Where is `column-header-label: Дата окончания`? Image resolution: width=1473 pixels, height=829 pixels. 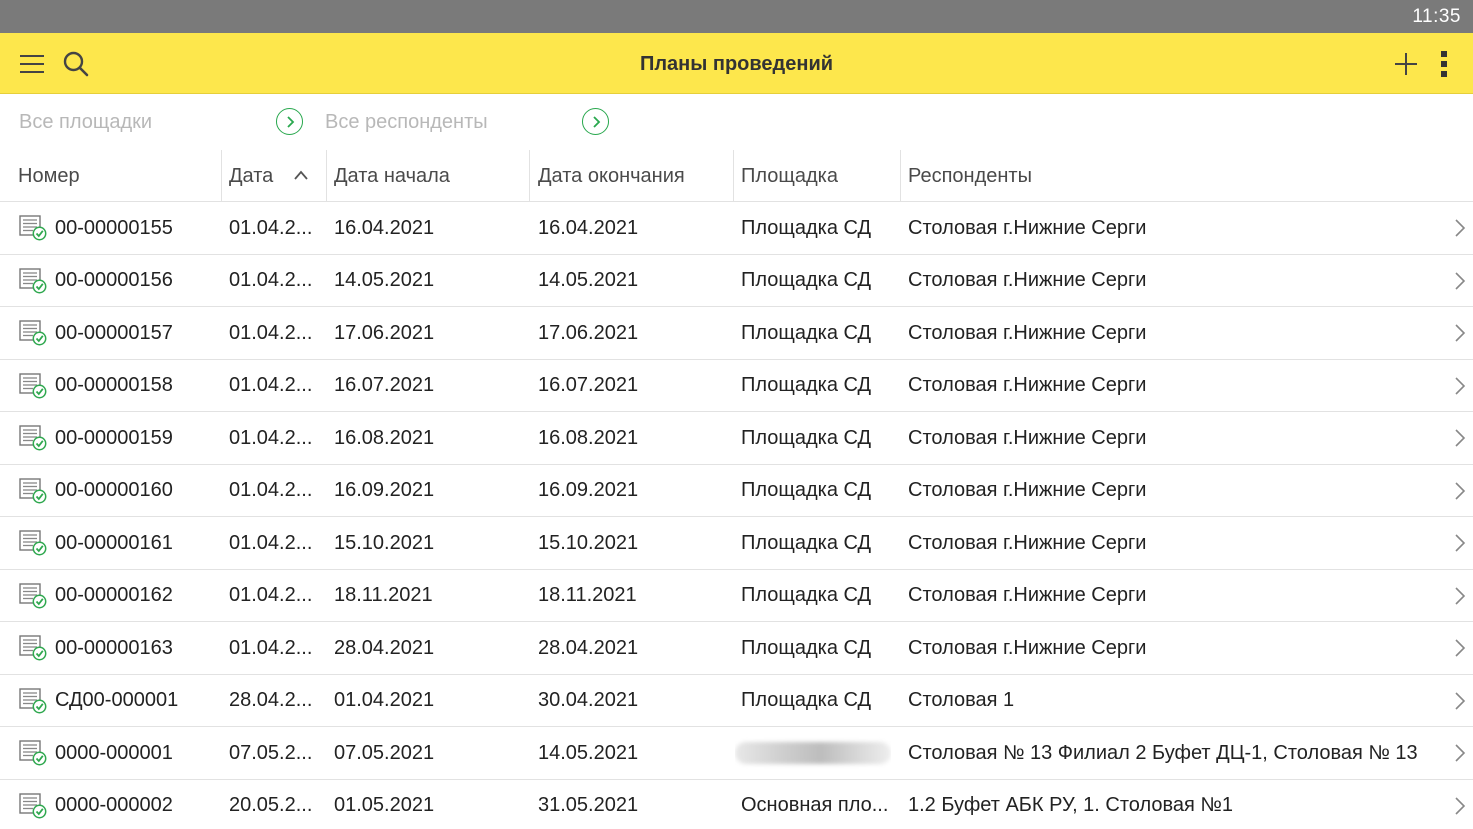
column-header-label: Дата окончания is located at coordinates (611, 175).